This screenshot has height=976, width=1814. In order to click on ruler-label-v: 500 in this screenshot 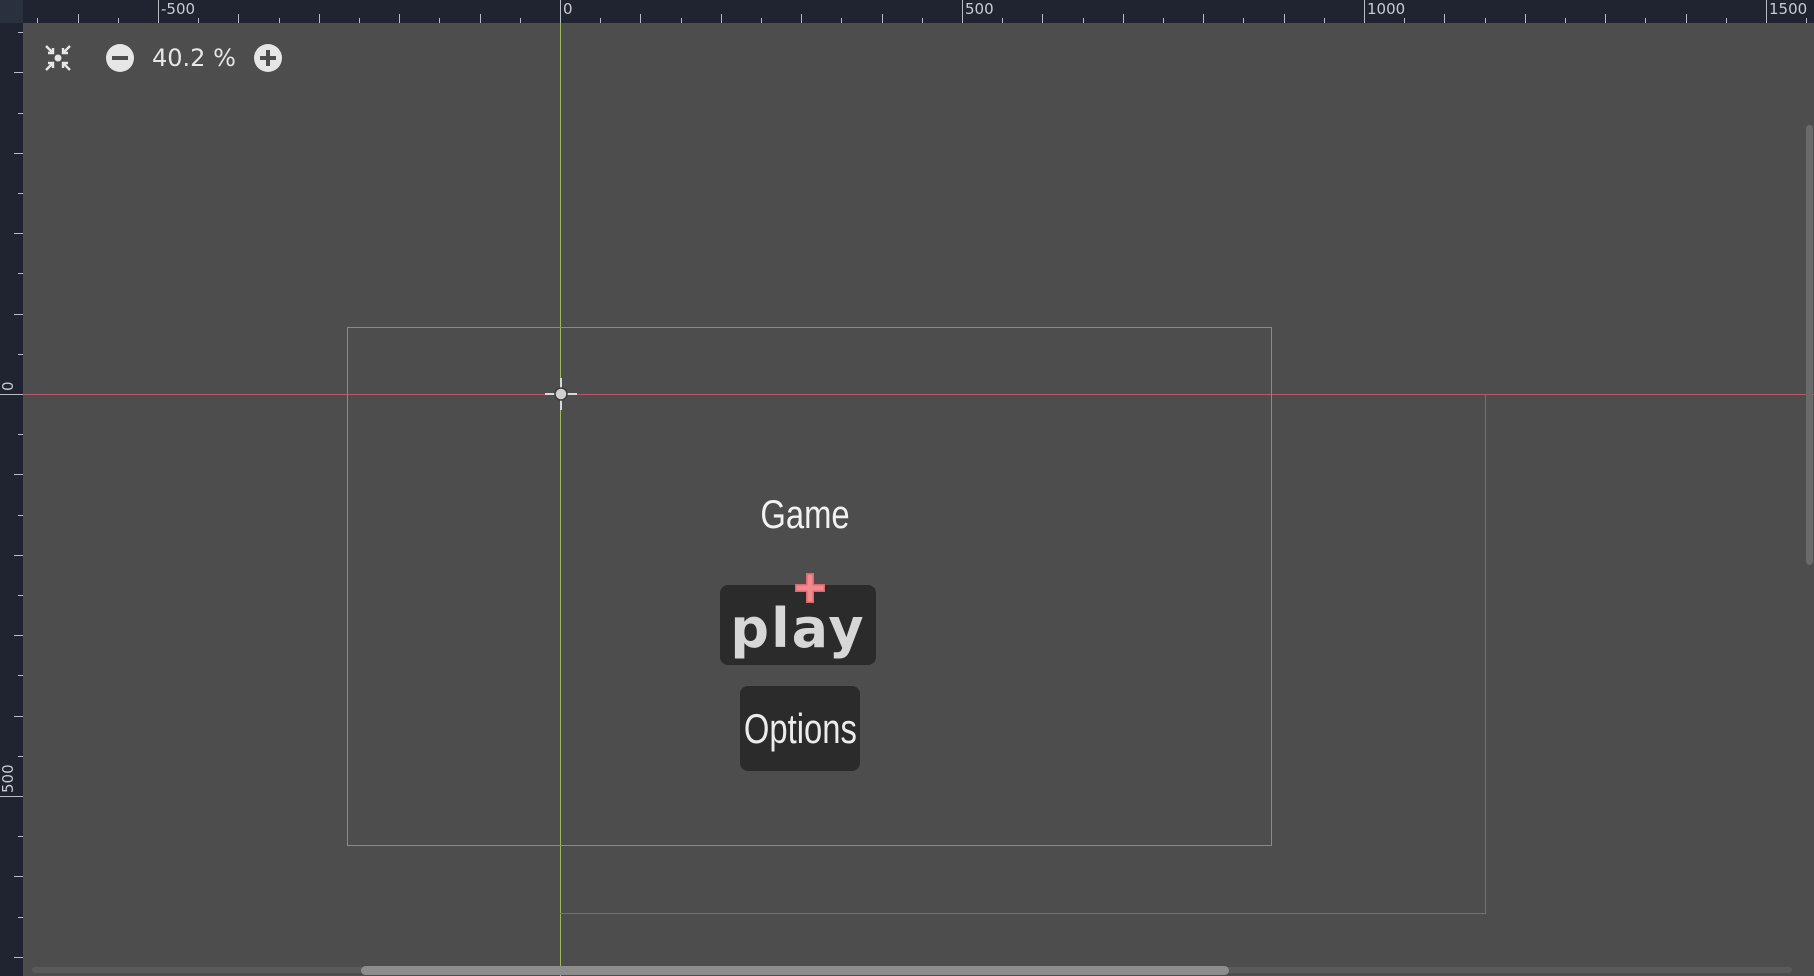, I will do `click(8, 778)`.